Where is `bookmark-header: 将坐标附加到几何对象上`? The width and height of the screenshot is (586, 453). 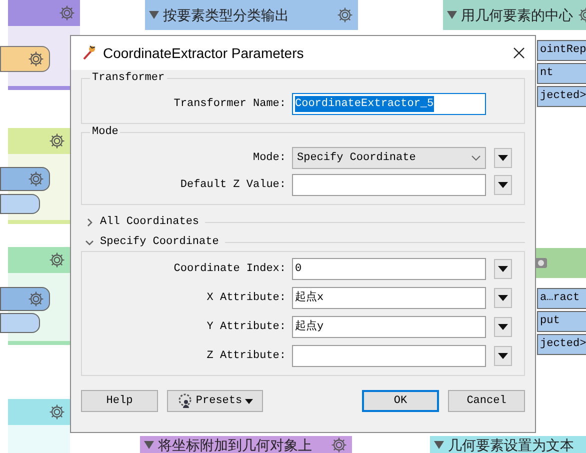 bookmark-header: 将坐标附加到几何对象上 is located at coordinates (246, 444).